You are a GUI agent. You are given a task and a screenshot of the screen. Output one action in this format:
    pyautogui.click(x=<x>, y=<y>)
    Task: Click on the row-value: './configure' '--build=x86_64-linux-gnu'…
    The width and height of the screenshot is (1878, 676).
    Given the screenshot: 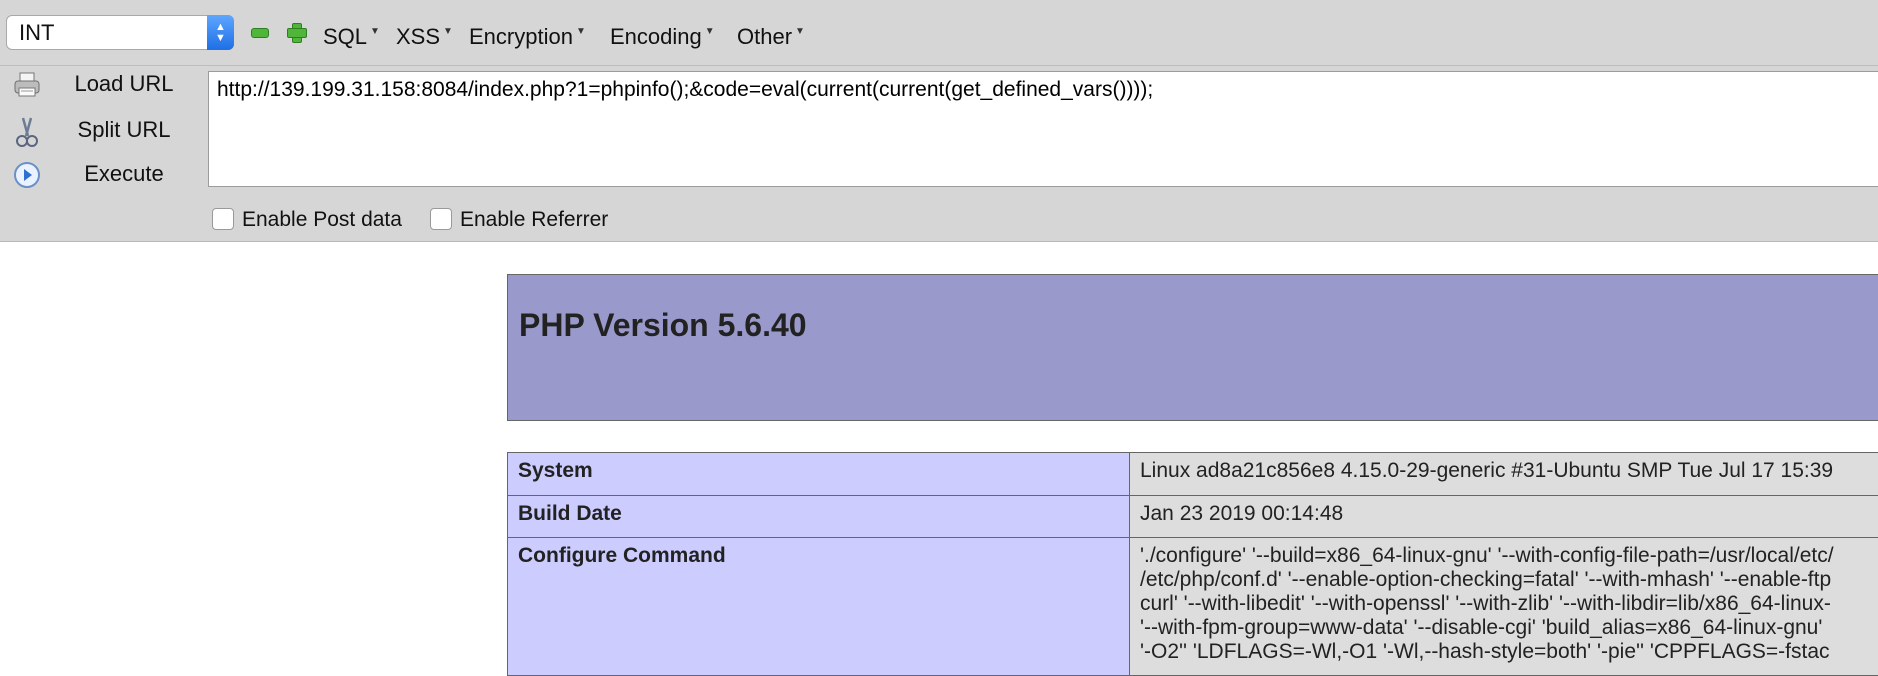 What is the action you would take?
    pyautogui.click(x=1503, y=606)
    